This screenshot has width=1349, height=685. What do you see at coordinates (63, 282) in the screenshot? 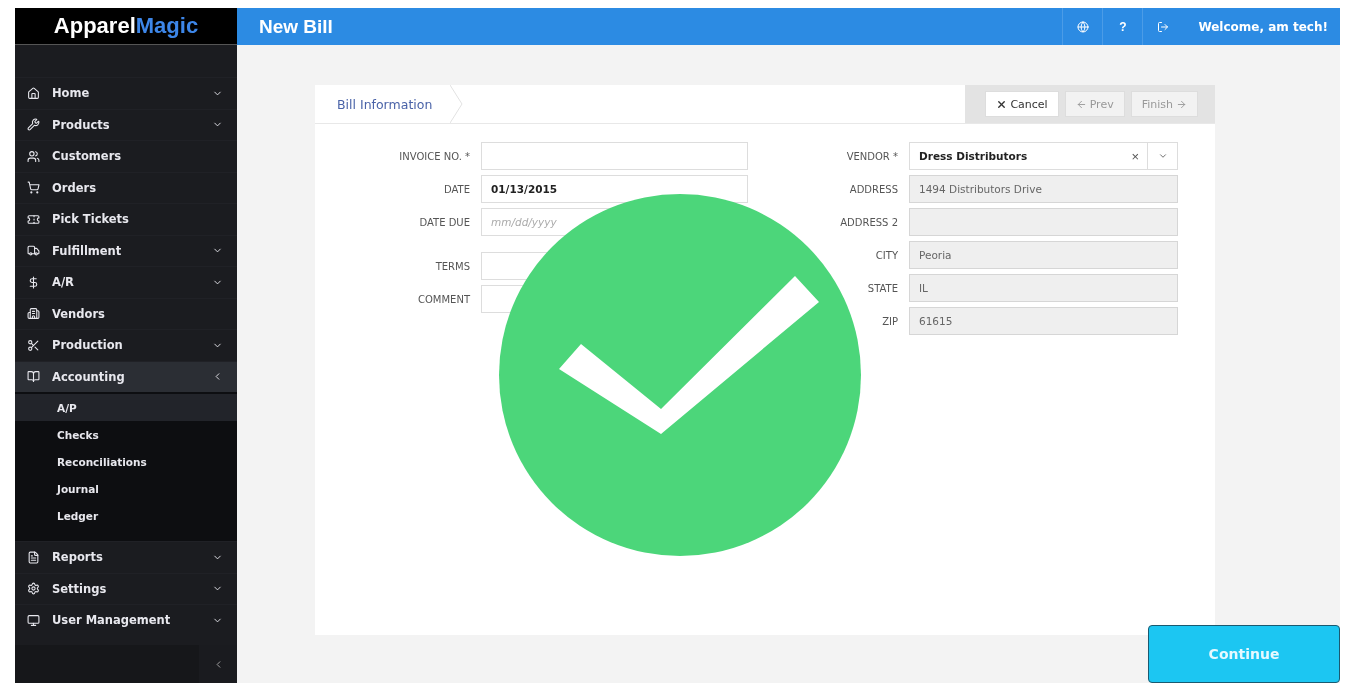
I see `nav-label: A/R` at bounding box center [63, 282].